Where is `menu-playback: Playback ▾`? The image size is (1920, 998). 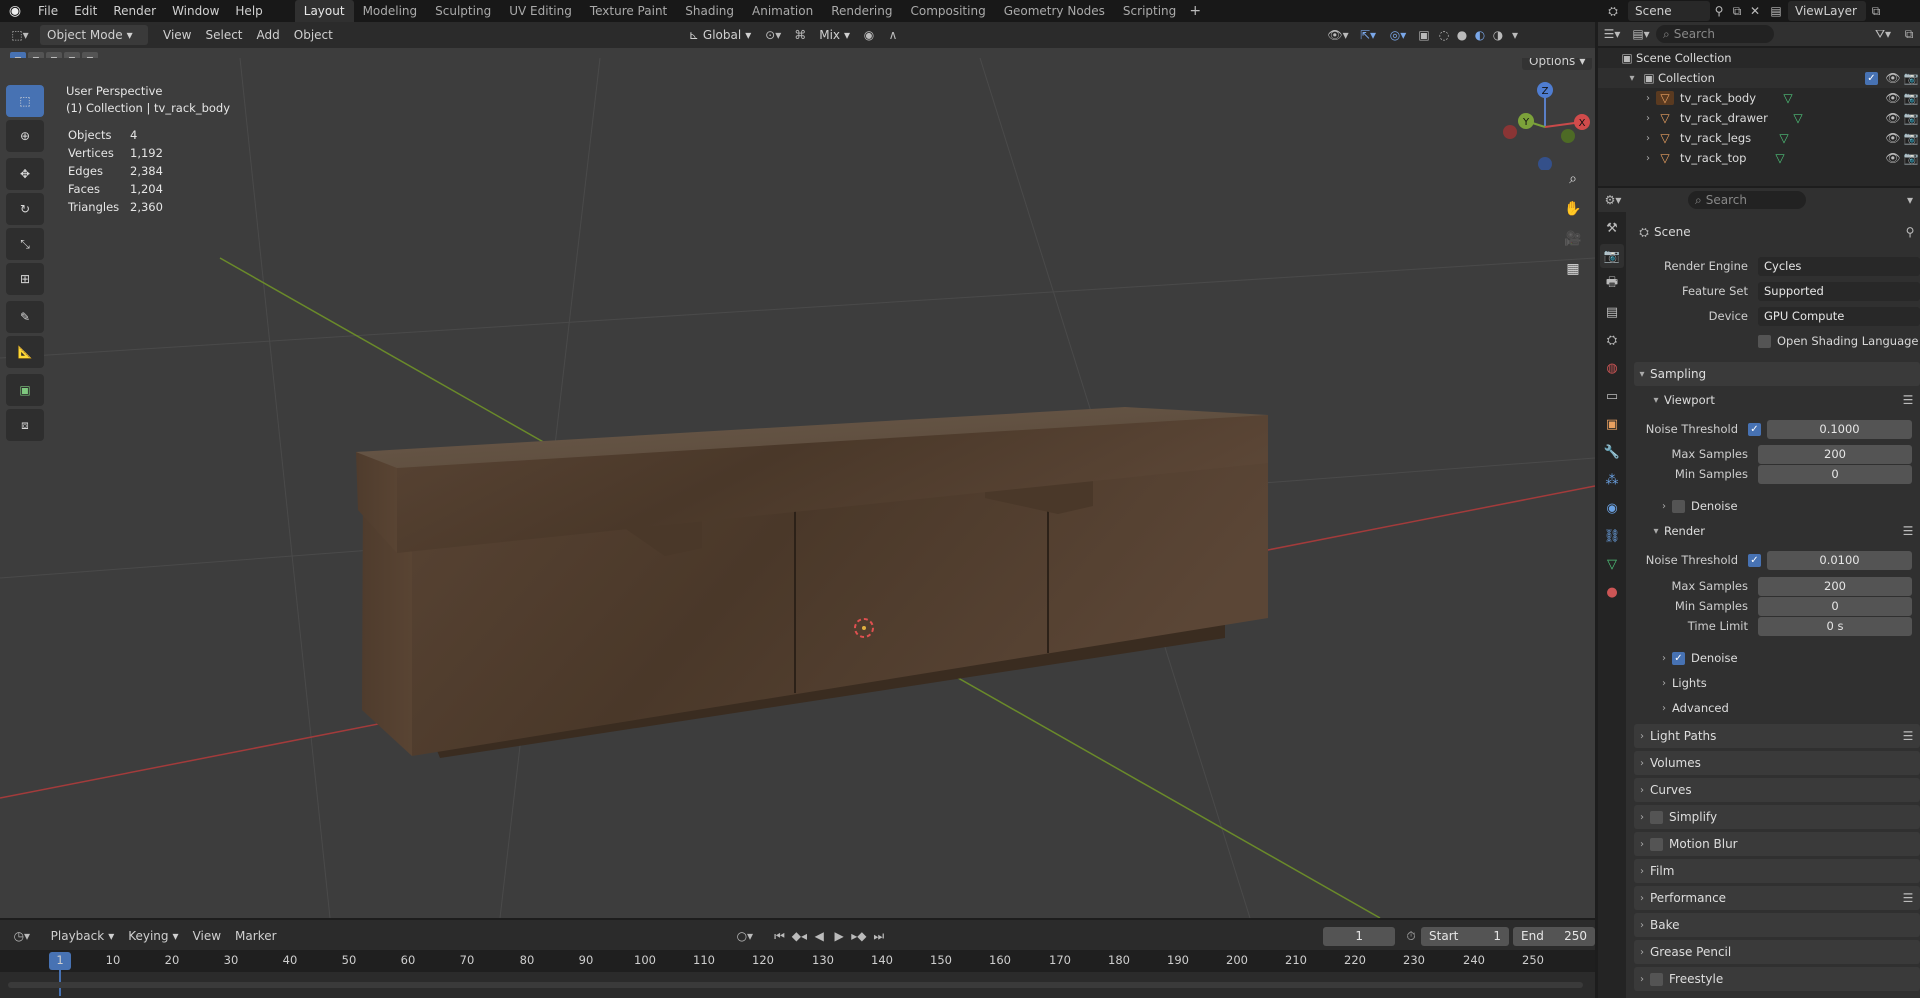
menu-playback: Playback ▾ is located at coordinates (83, 936).